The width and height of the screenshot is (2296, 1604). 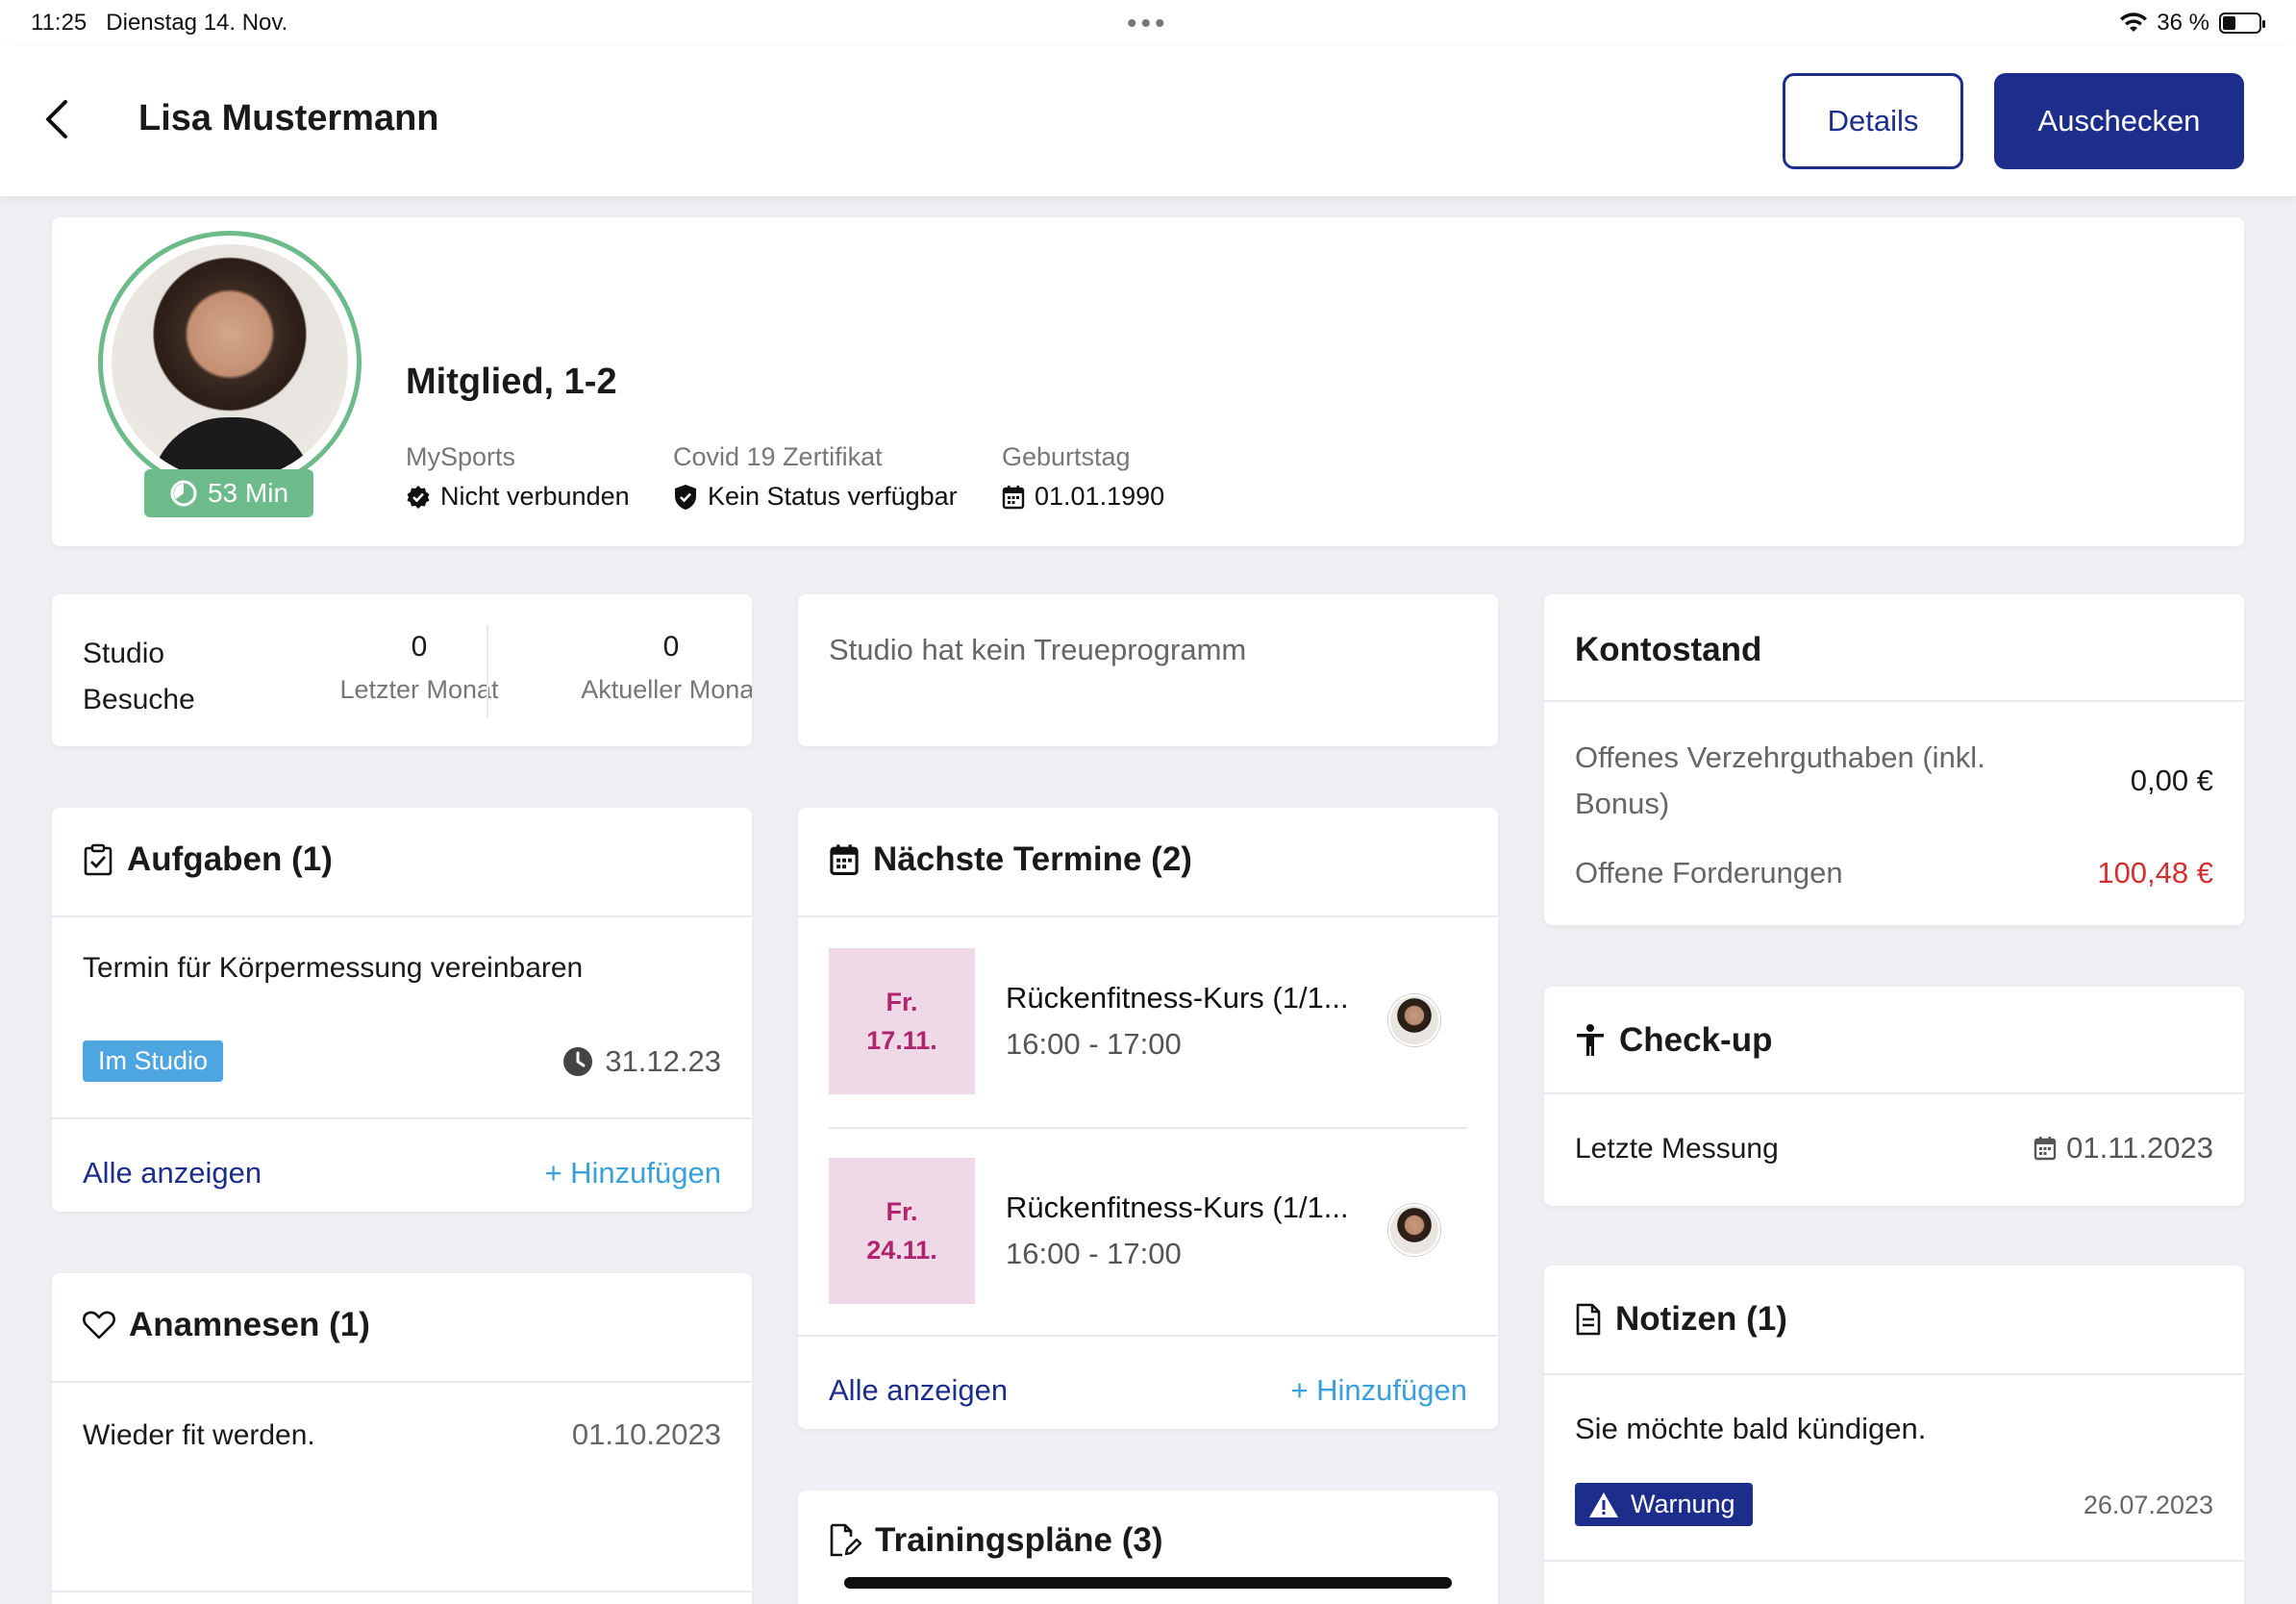 I want to click on tasks-title: Aufgaben (1), so click(x=208, y=859).